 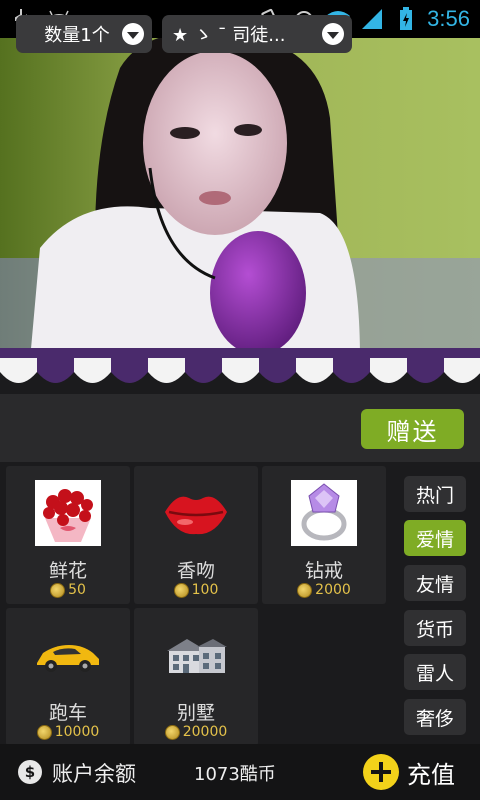 What do you see at coordinates (67, 571) in the screenshot?
I see `gift-name: 鲜花` at bounding box center [67, 571].